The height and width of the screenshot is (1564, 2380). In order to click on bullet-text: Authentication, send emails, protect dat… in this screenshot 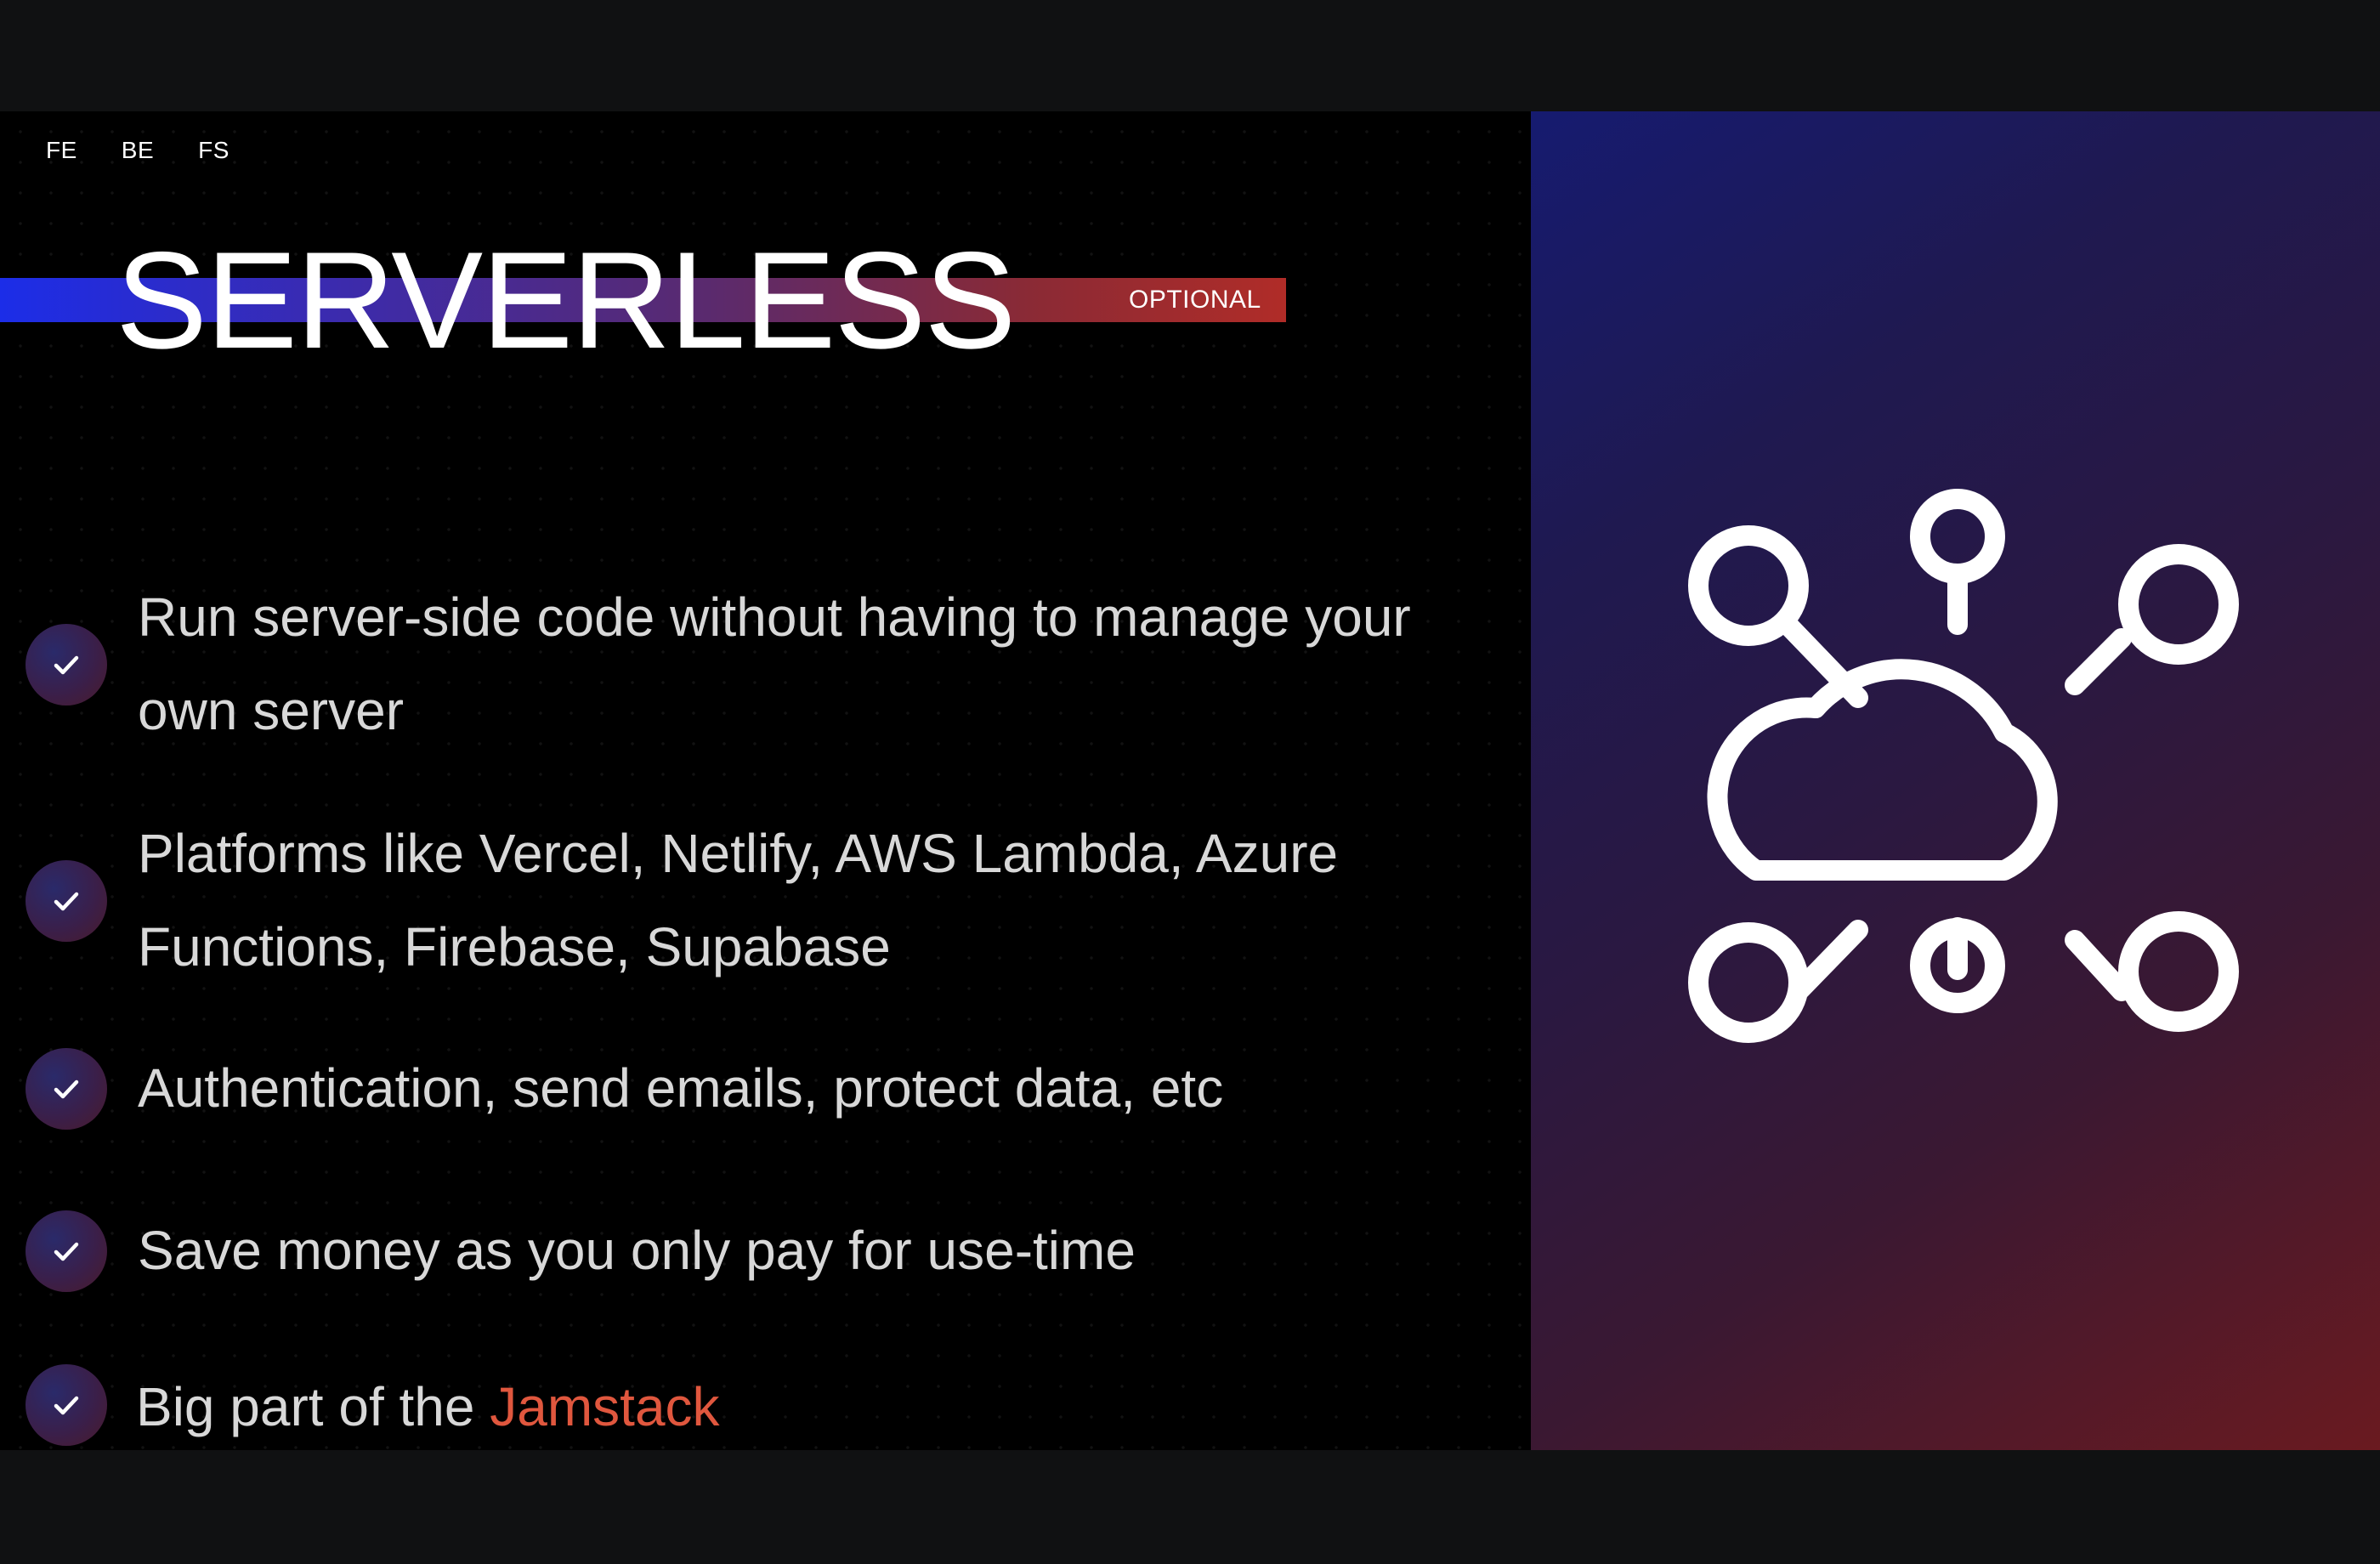, I will do `click(681, 1088)`.